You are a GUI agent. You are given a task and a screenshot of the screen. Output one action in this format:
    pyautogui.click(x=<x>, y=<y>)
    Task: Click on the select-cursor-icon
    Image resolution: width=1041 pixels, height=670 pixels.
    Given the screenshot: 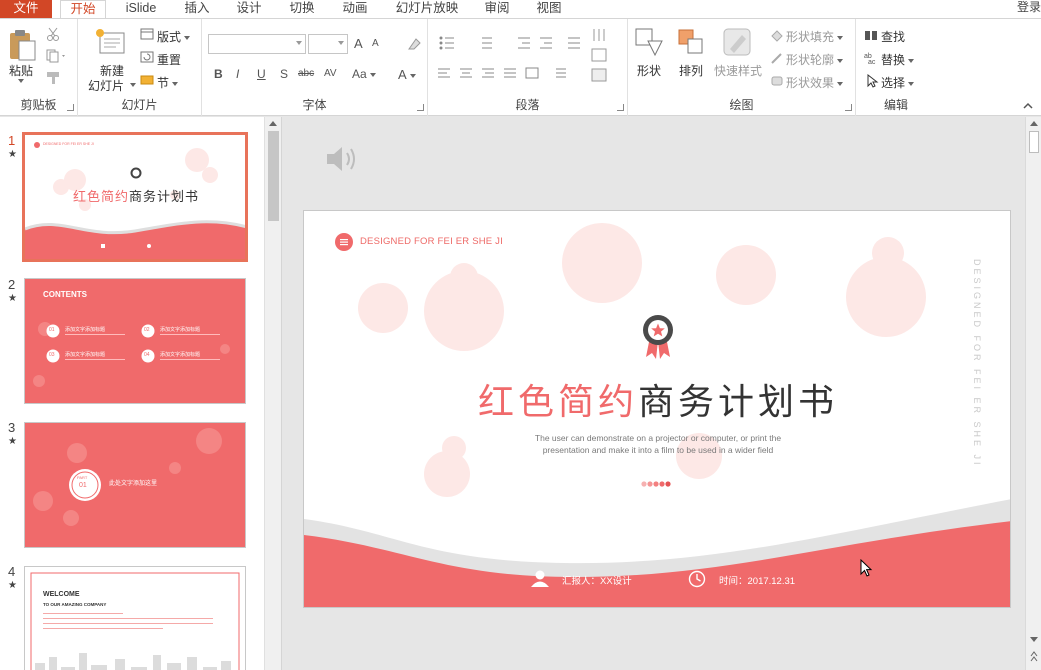 What is the action you would take?
    pyautogui.click(x=872, y=81)
    